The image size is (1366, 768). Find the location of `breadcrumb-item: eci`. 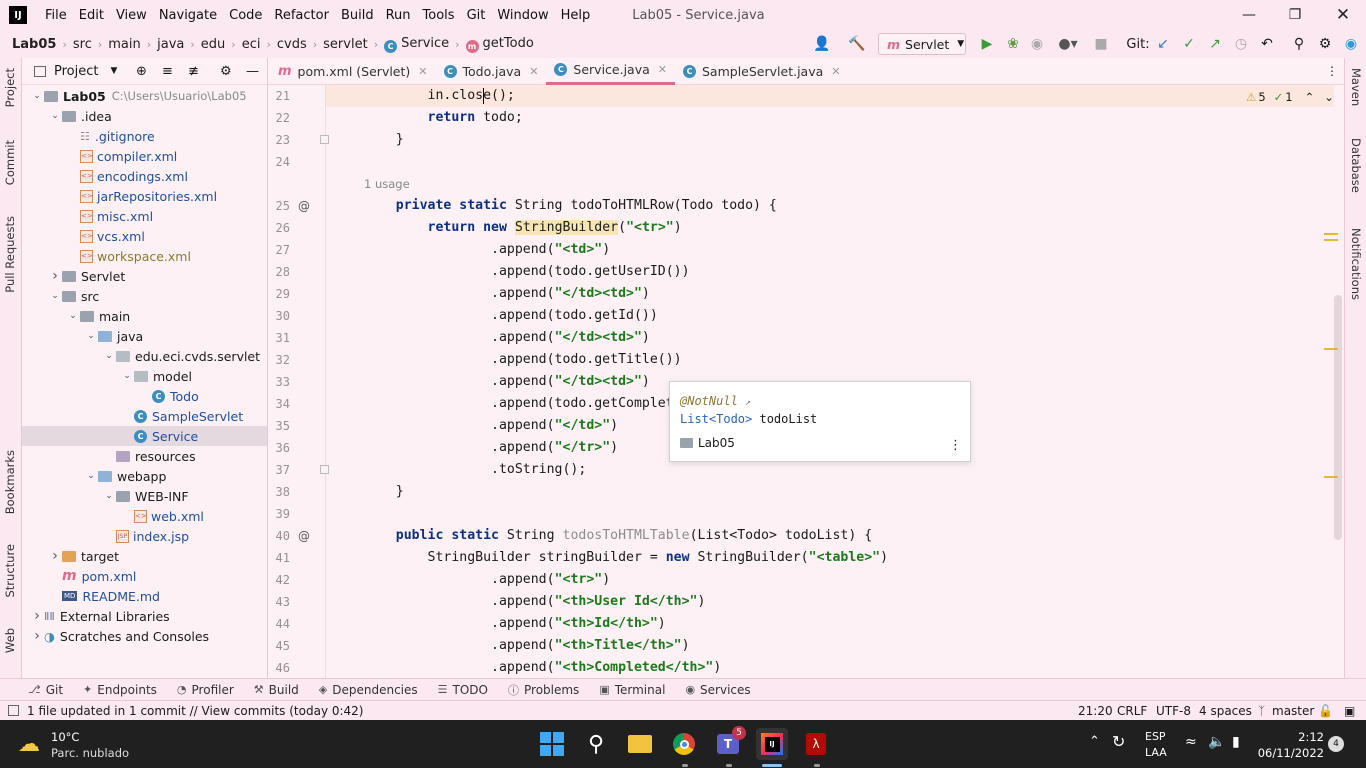

breadcrumb-item: eci is located at coordinates (251, 44).